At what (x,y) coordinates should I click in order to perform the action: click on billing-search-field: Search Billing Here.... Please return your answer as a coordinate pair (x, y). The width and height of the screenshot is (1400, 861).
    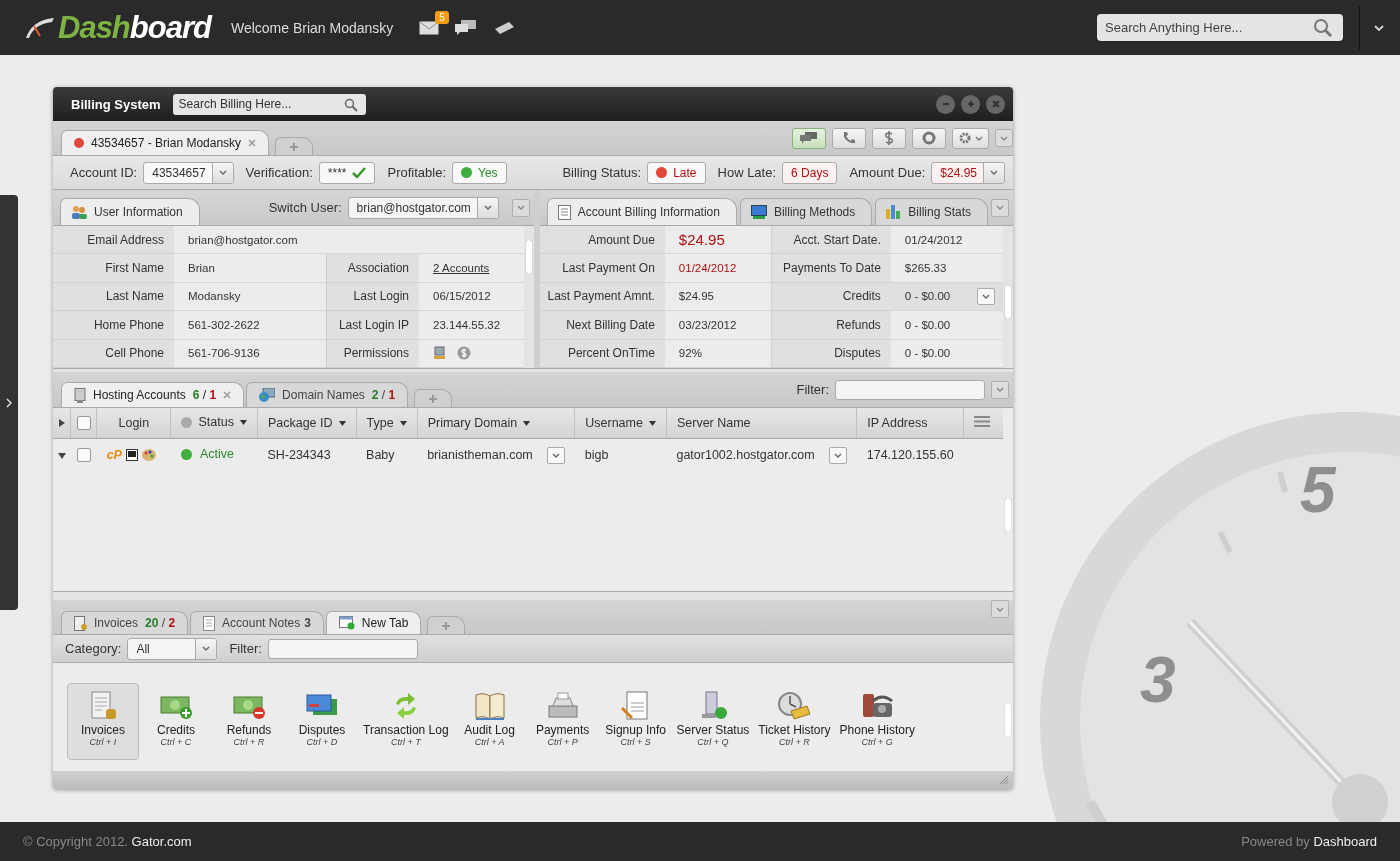
    Looking at the image, I should click on (269, 104).